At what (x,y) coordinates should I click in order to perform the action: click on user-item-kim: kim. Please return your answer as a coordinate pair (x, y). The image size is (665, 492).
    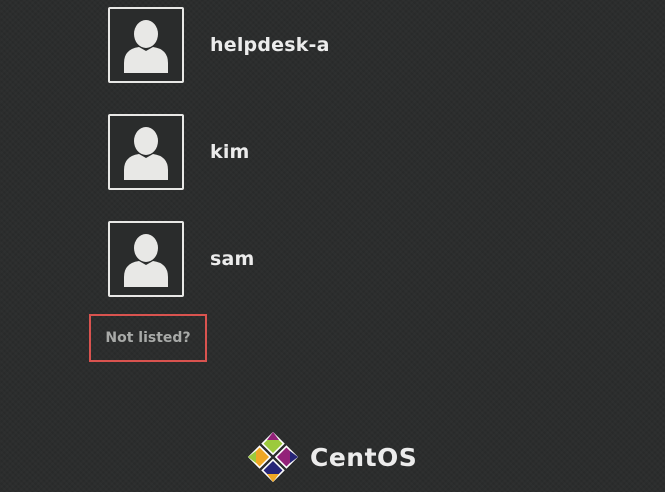
    Looking at the image, I should click on (258, 152).